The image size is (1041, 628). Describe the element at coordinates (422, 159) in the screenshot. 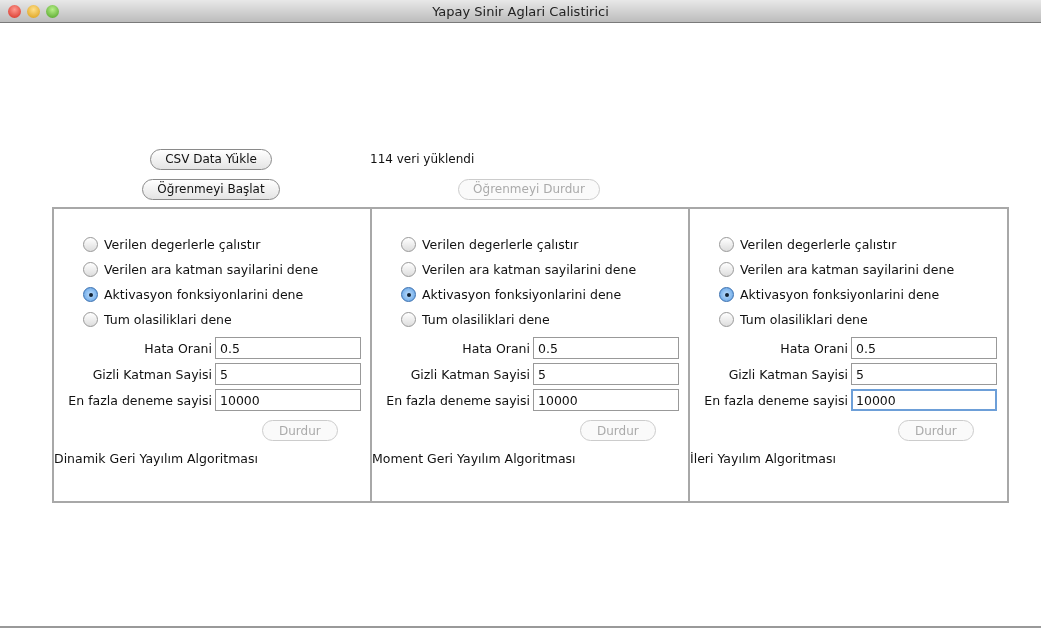

I see `status-text: 114 veri yüklendi` at that location.